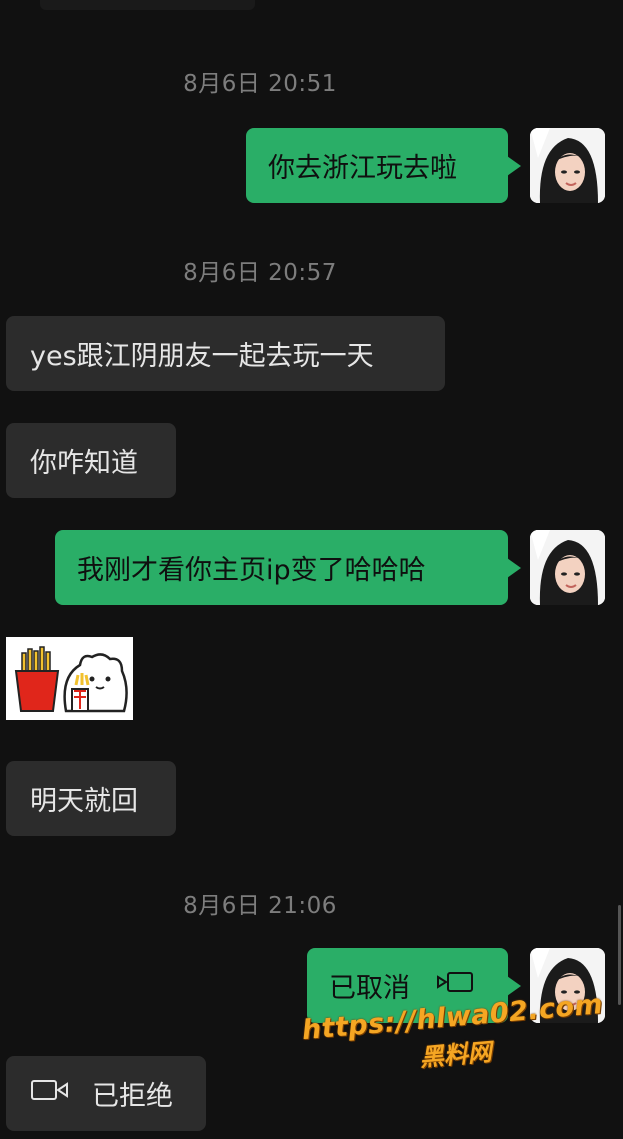 The width and height of the screenshot is (623, 1139). Describe the element at coordinates (84, 801) in the screenshot. I see `message-text: 明天就回` at that location.